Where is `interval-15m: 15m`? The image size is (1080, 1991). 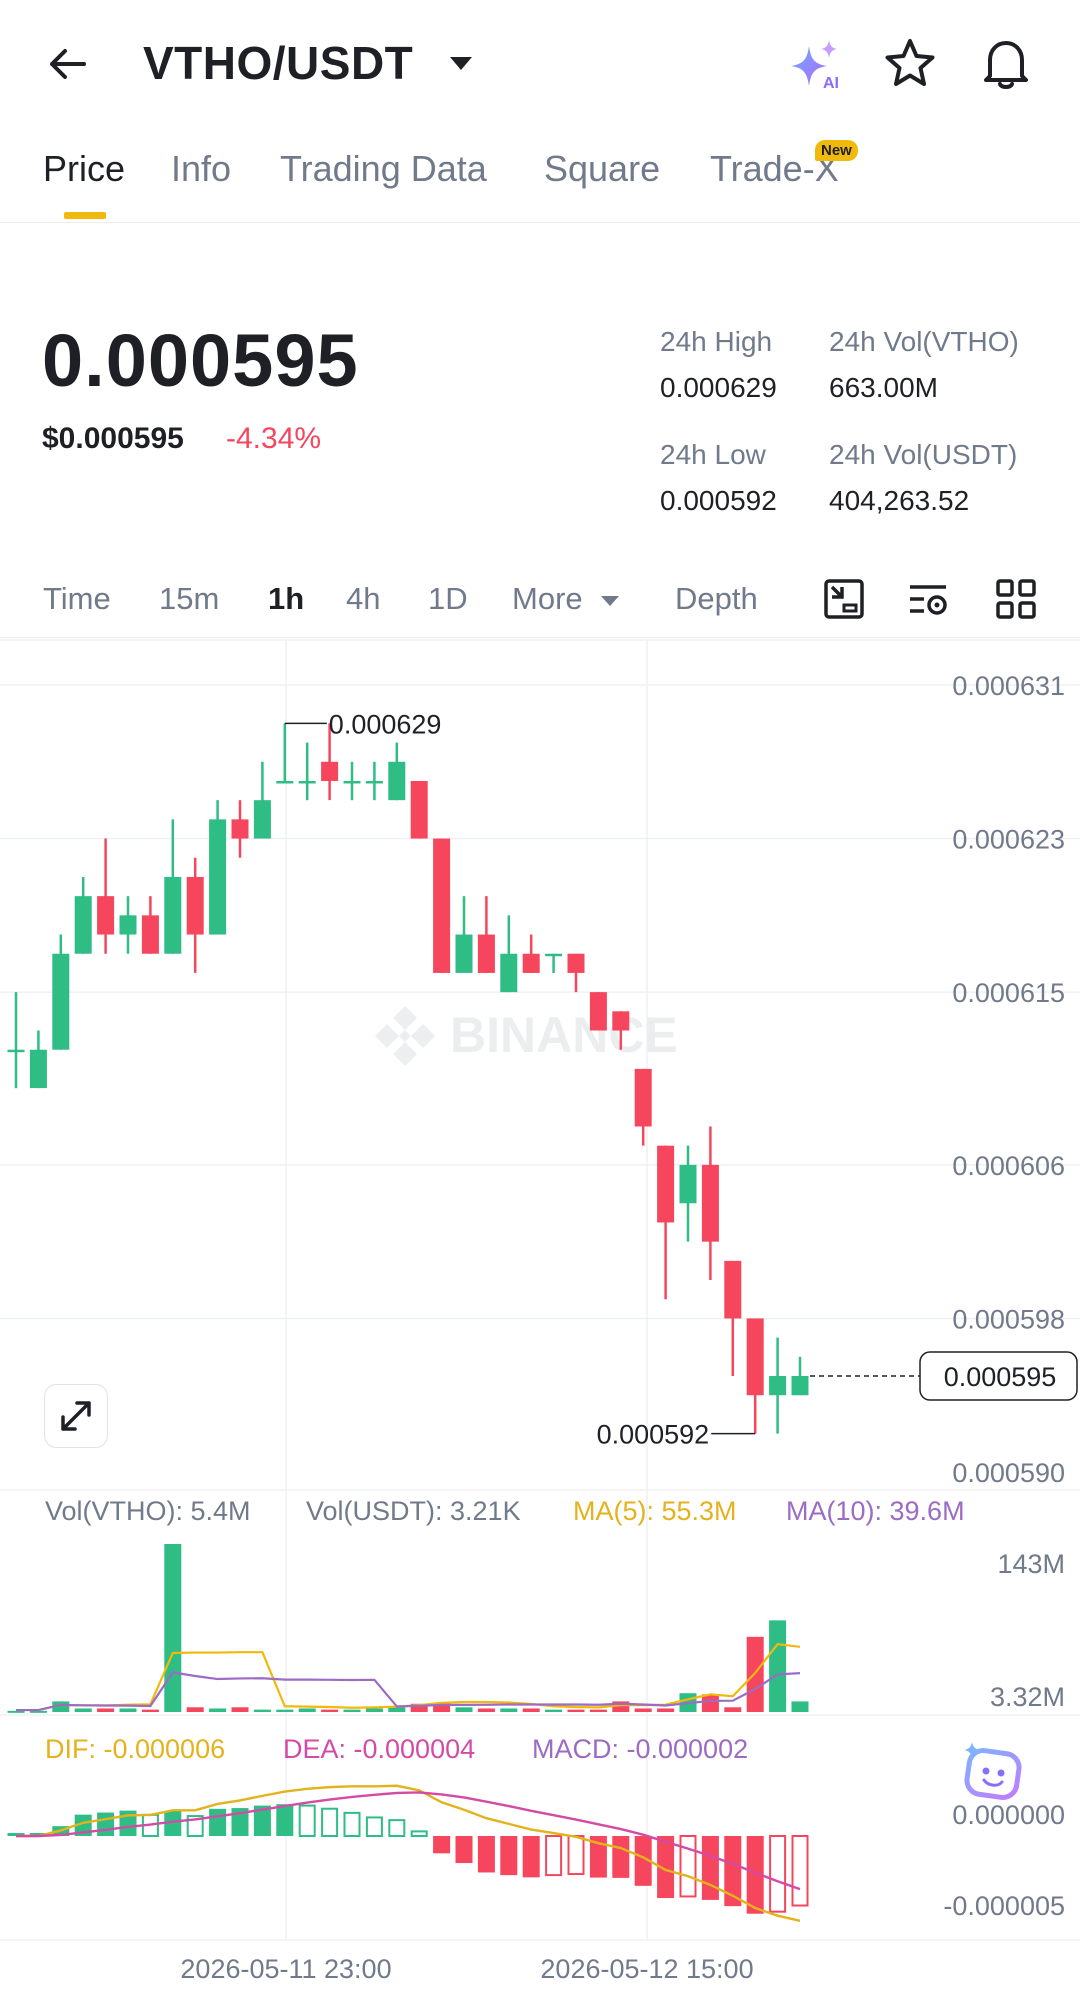 interval-15m: 15m is located at coordinates (189, 599).